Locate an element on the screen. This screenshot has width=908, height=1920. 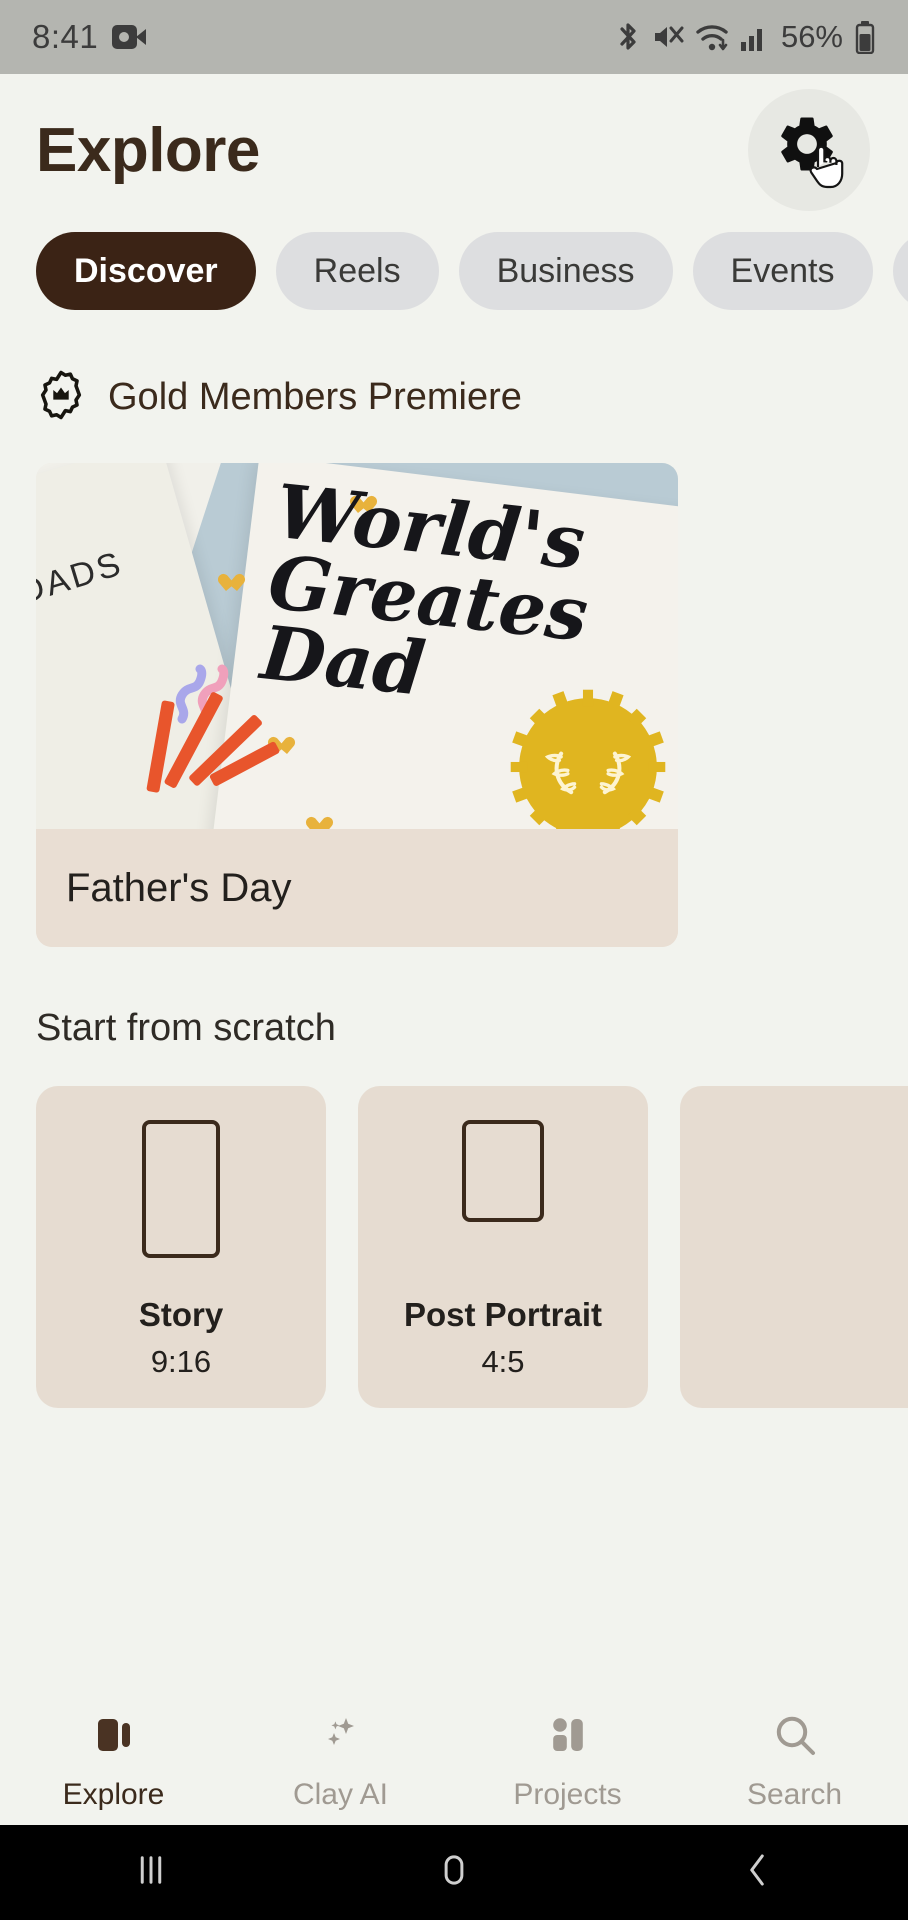
nav-label: Search is located at coordinates (794, 1794).